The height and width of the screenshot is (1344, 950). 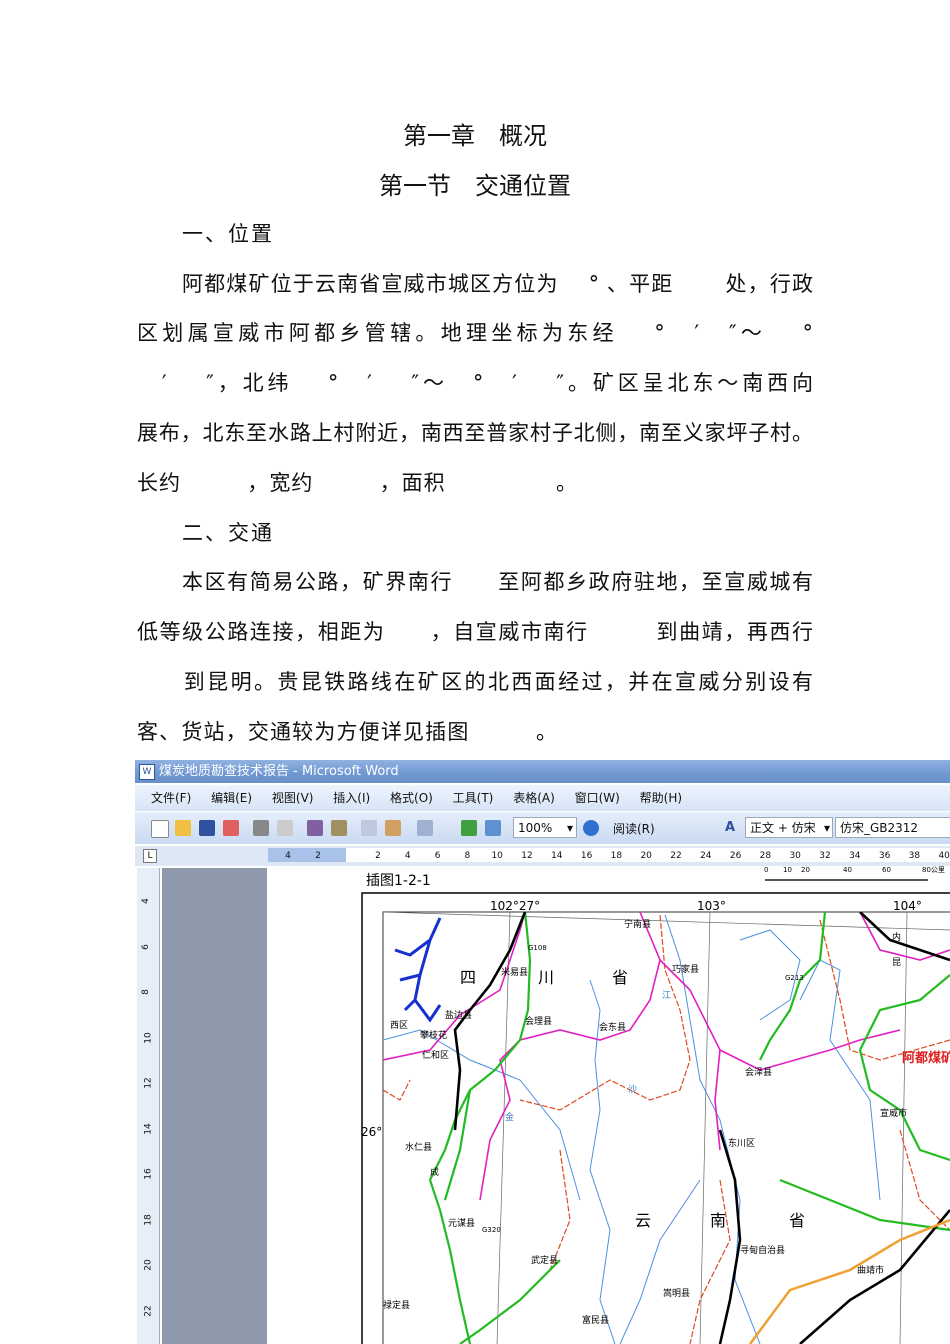 I want to click on place-label: 会东县, so click(x=612, y=1027).